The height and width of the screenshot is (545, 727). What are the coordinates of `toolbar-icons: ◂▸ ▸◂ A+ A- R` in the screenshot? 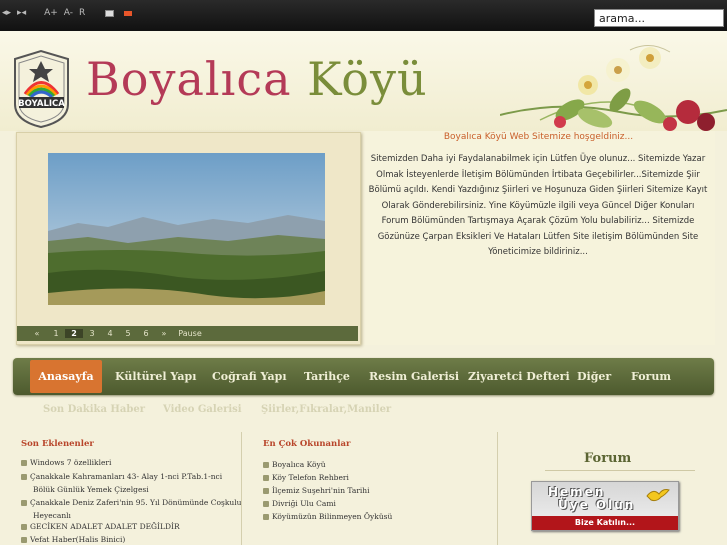 It's located at (67, 13).